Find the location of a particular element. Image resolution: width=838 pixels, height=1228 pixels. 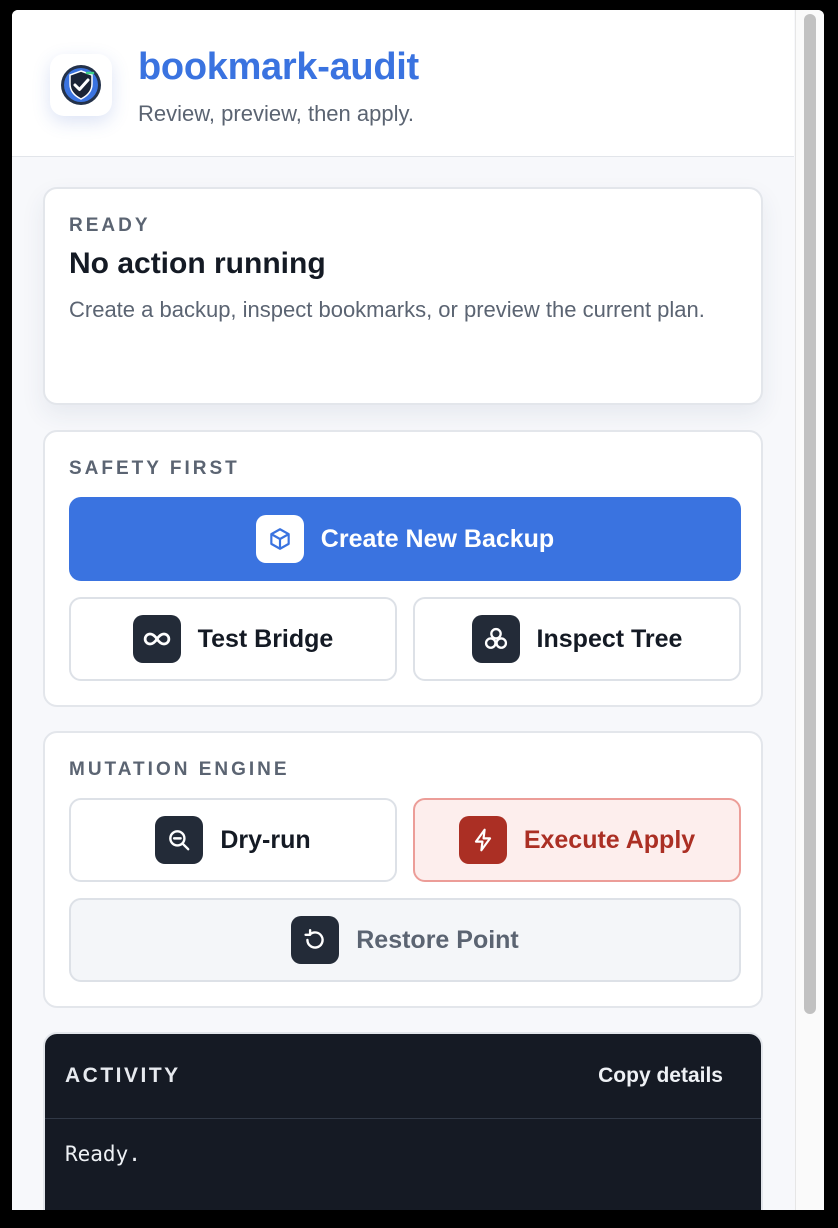

infinity-icon is located at coordinates (156, 639).